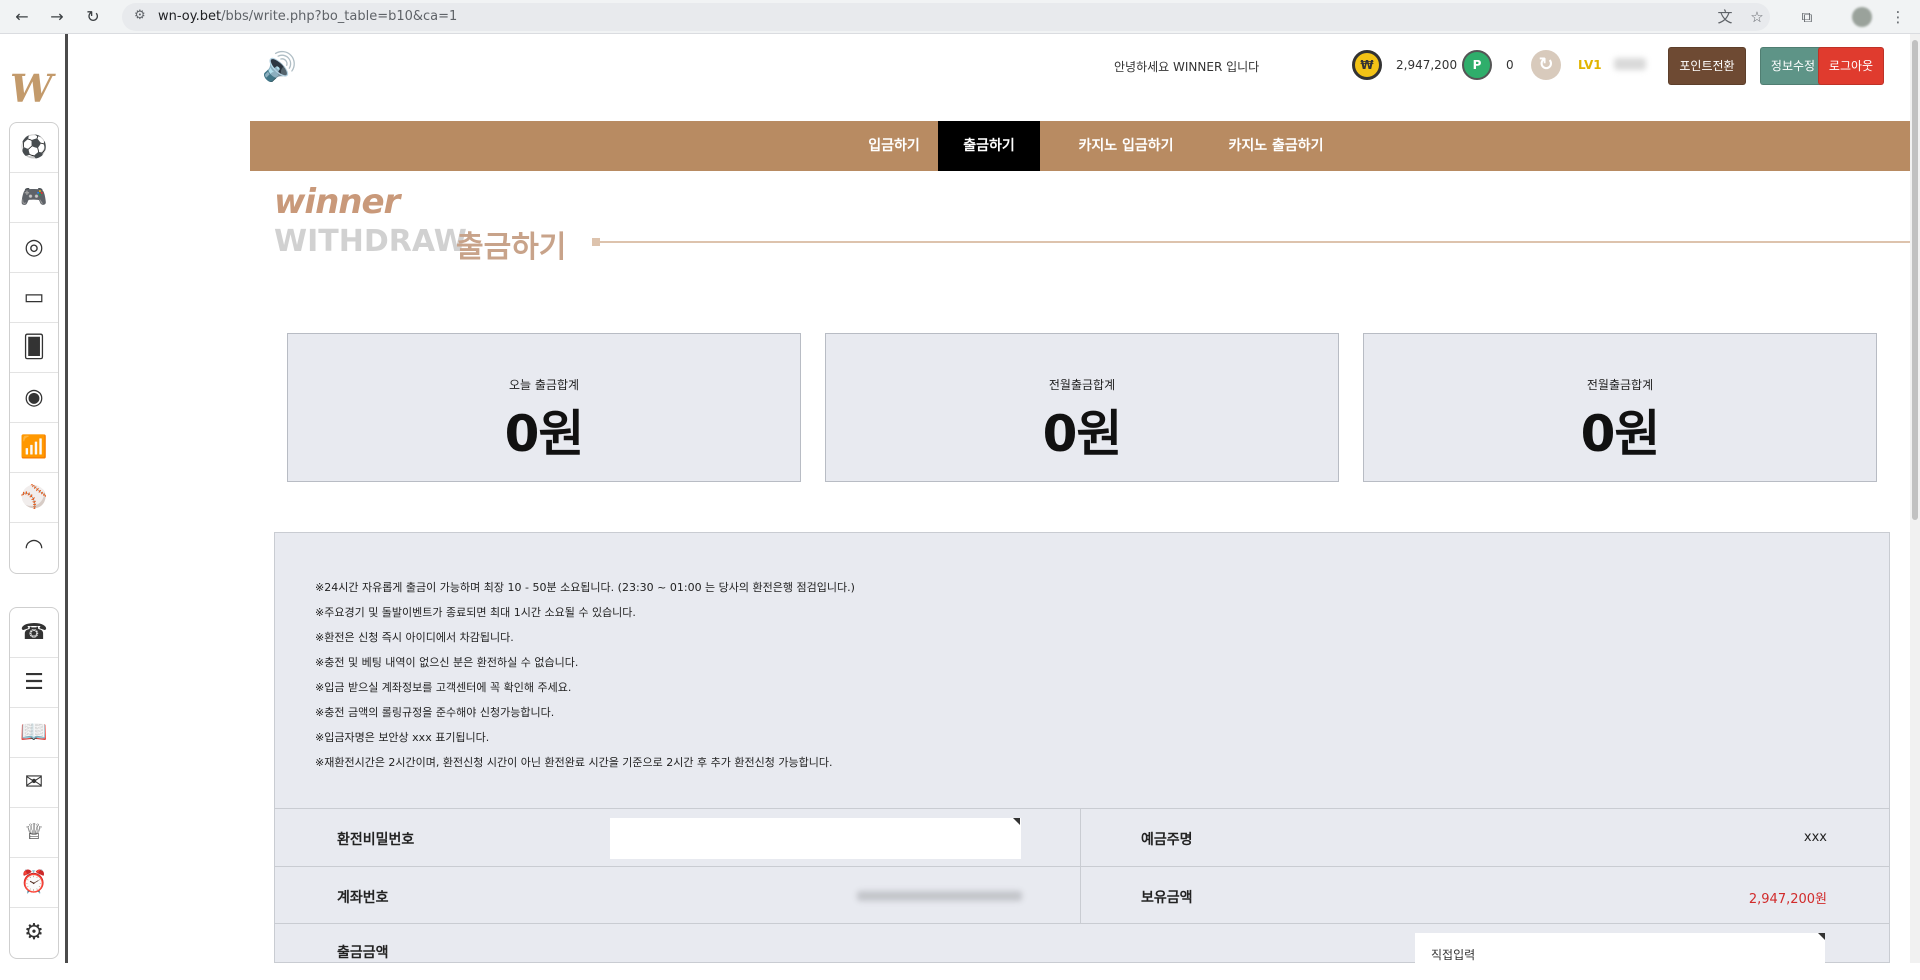 This screenshot has height=980, width=1920. Describe the element at coordinates (1630, 64) in the screenshot. I see `username-blurred` at that location.